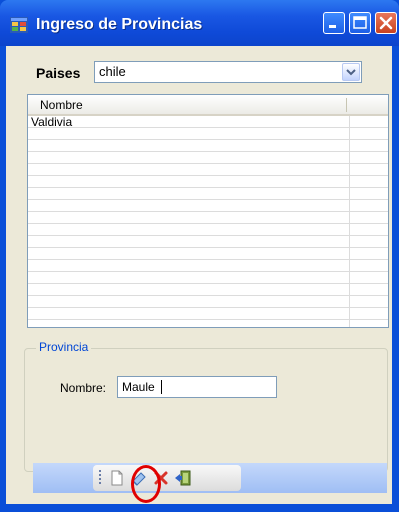 The height and width of the screenshot is (512, 399). I want to click on title-bar: Ingreso de Provincias, so click(199, 23).